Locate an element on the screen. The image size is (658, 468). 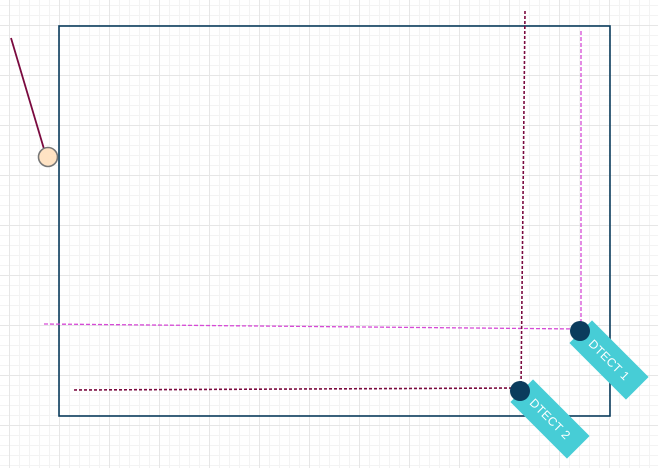
dtect1-horizontal-guide is located at coordinates (312, 326).